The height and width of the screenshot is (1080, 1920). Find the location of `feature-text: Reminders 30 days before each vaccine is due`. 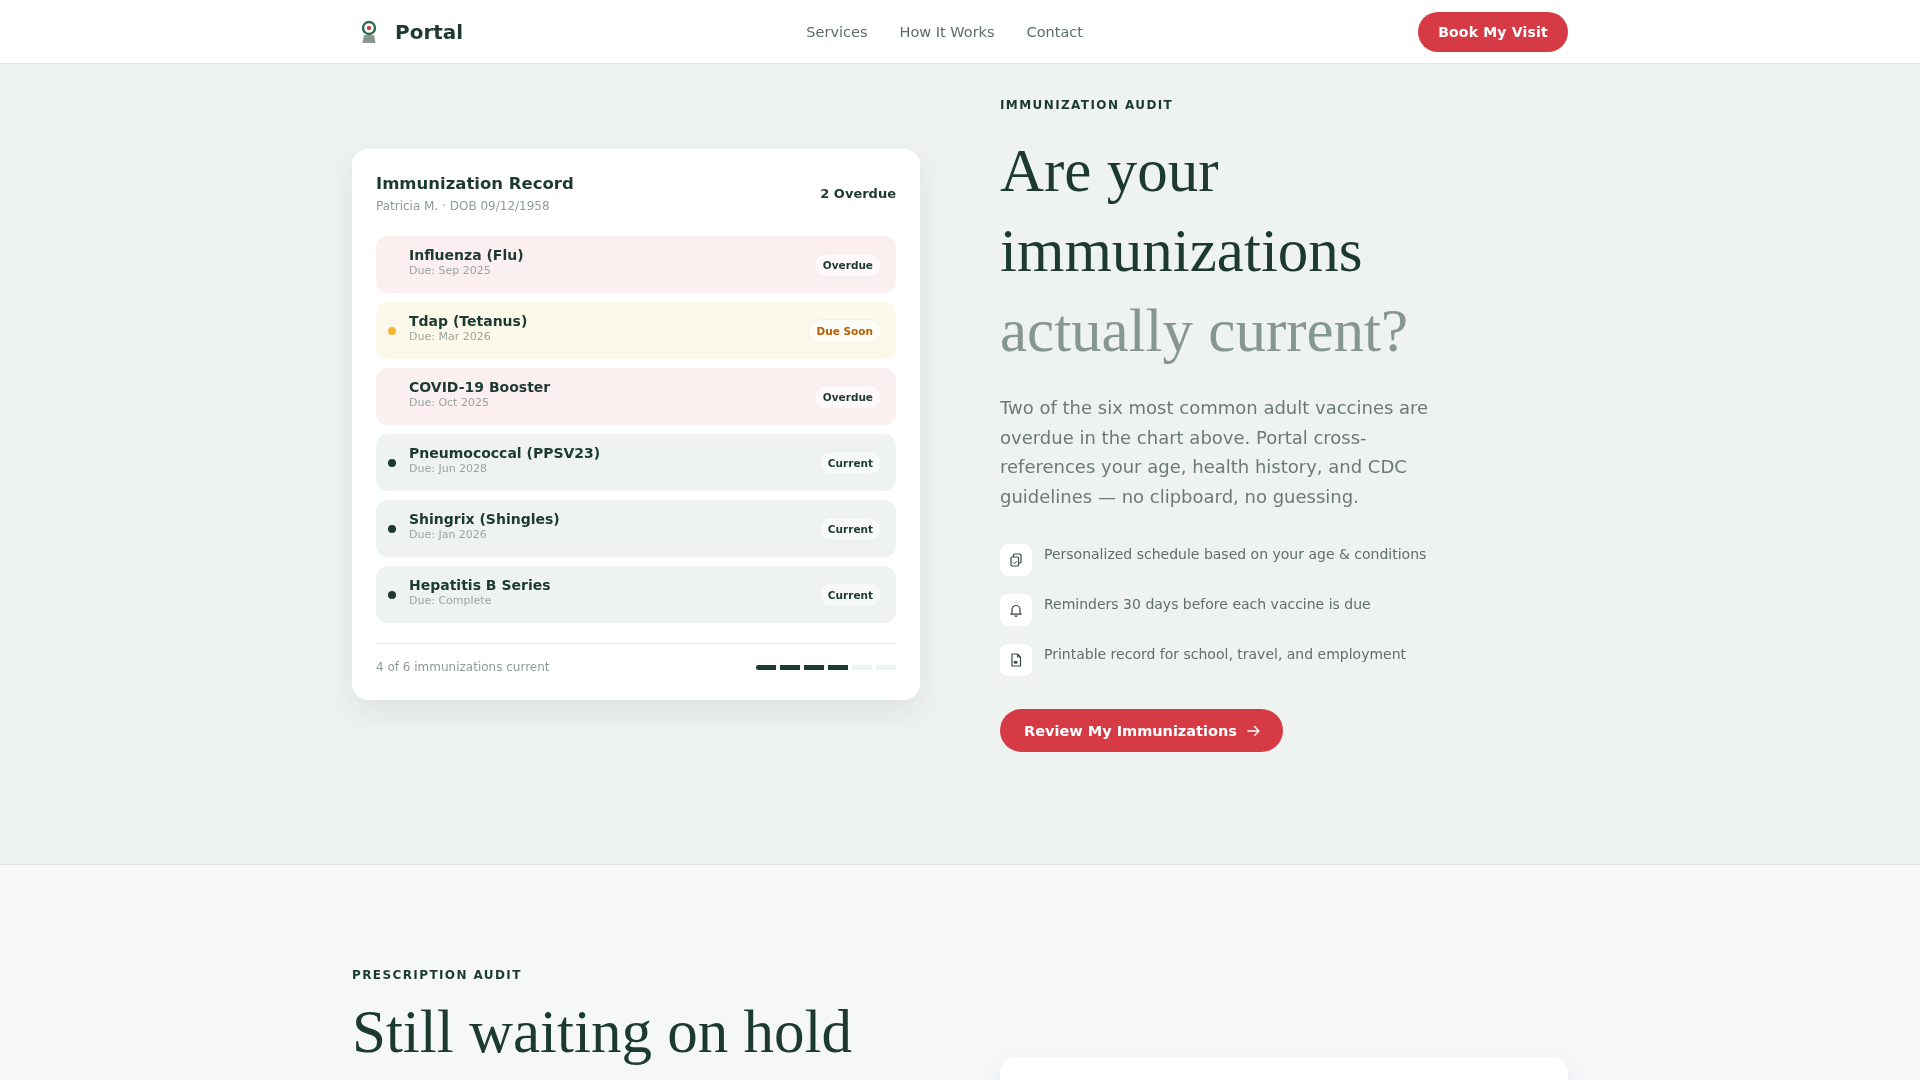

feature-text: Reminders 30 days before each vaccine is due is located at coordinates (1207, 604).